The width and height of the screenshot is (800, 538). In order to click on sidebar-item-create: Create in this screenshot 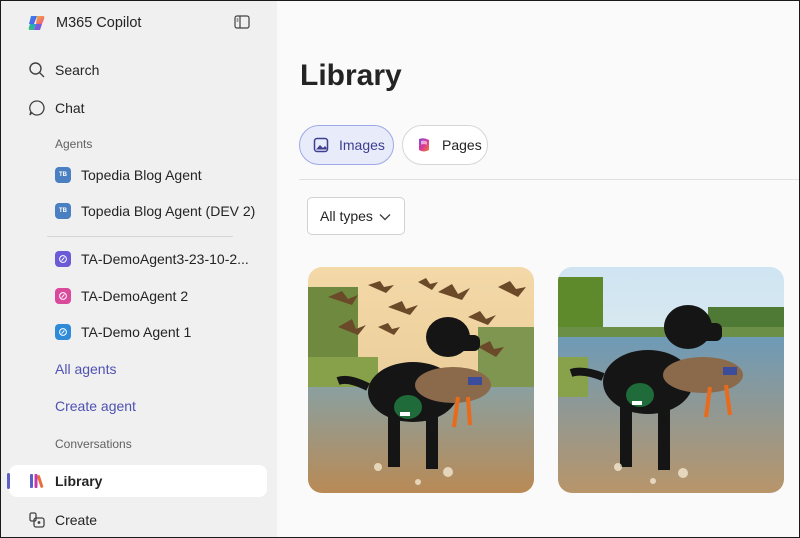, I will do `click(138, 520)`.